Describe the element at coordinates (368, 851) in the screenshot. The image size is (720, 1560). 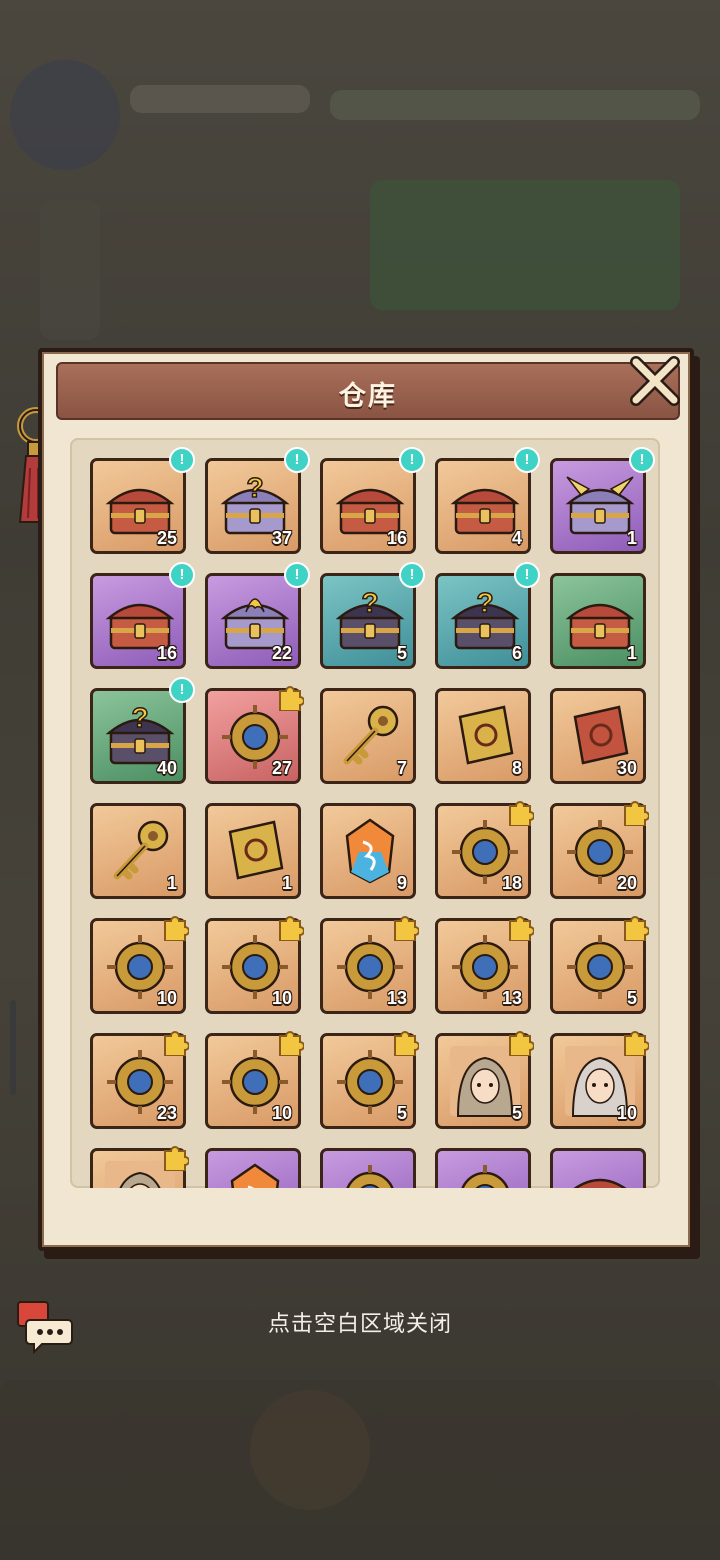
I see `item-slot: 9` at that location.